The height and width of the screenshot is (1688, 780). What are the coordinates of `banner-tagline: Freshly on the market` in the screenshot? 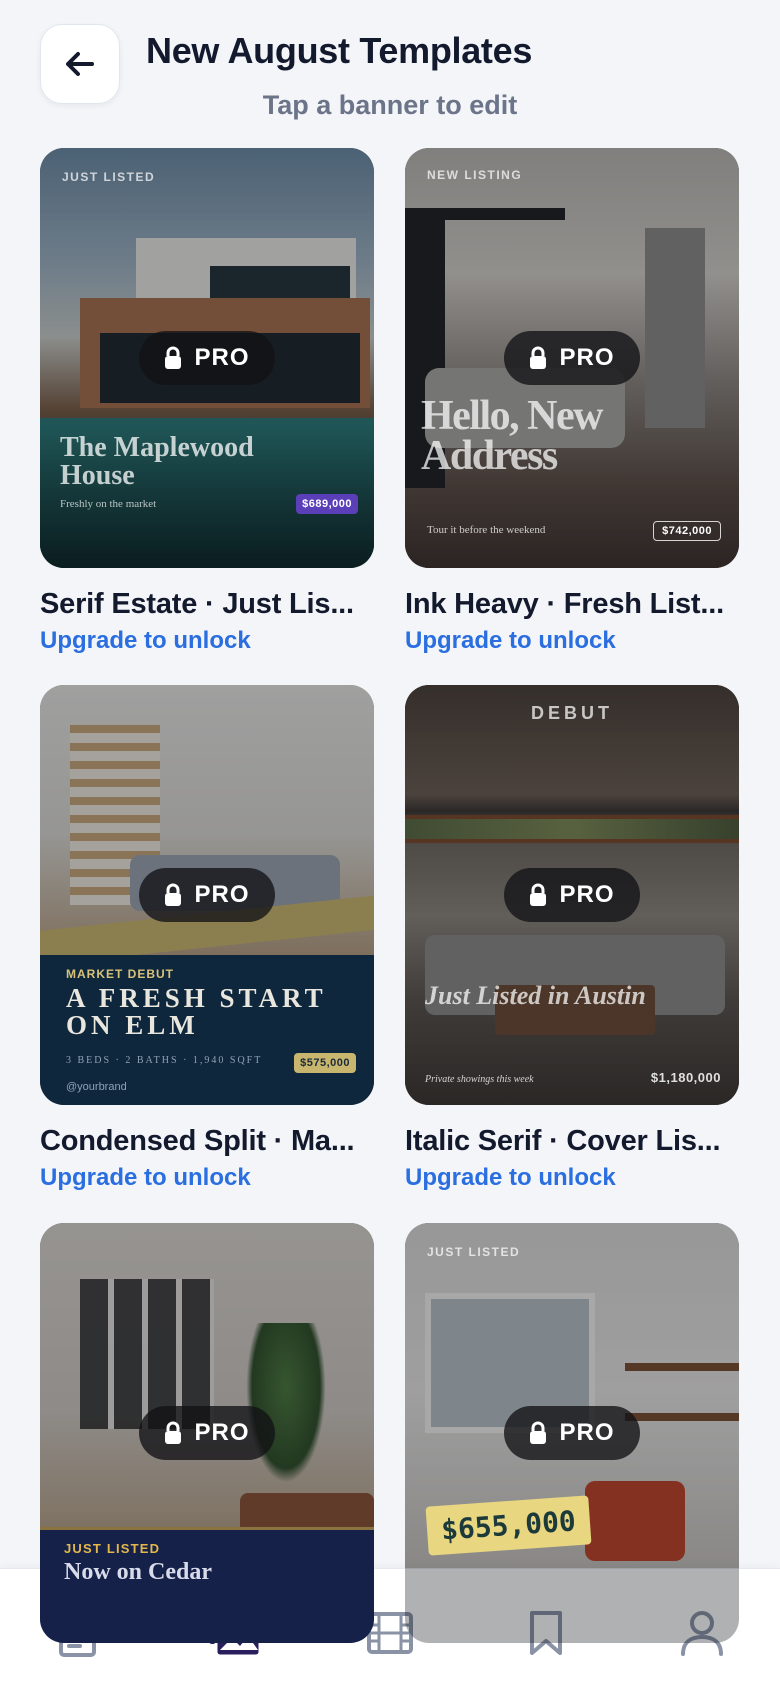 It's located at (108, 504).